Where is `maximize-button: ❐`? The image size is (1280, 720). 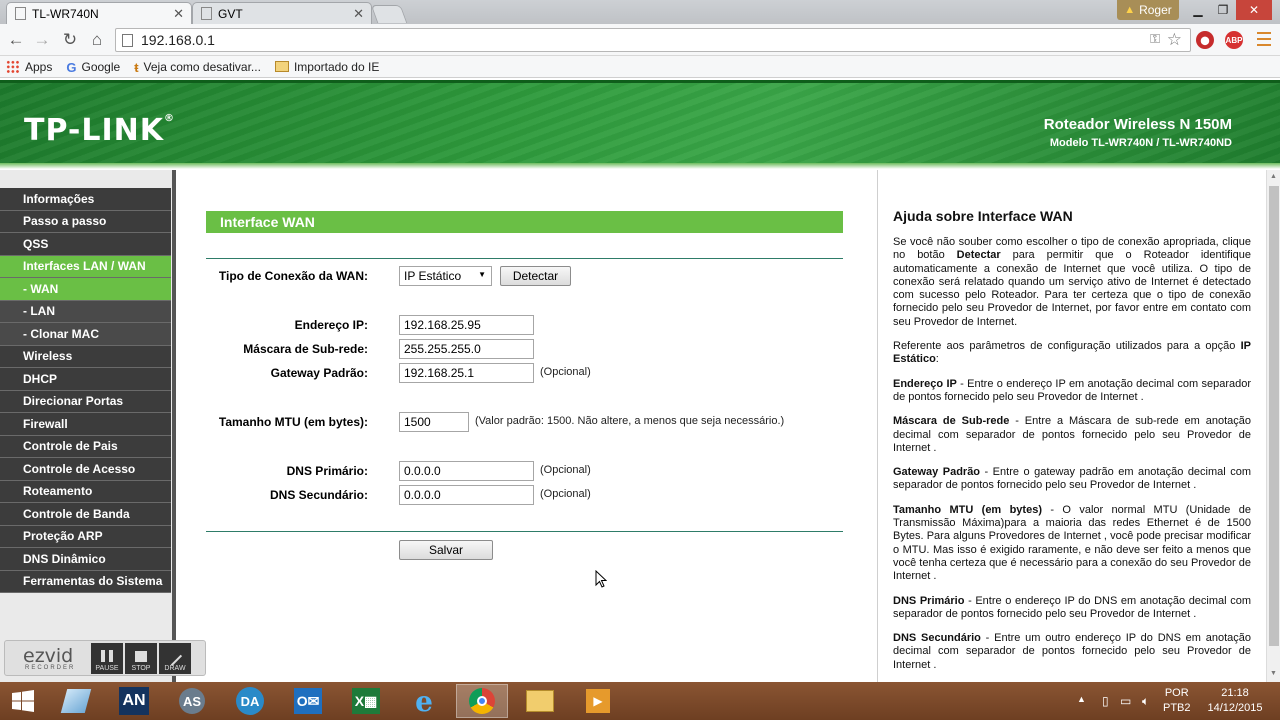 maximize-button: ❐ is located at coordinates (1223, 10).